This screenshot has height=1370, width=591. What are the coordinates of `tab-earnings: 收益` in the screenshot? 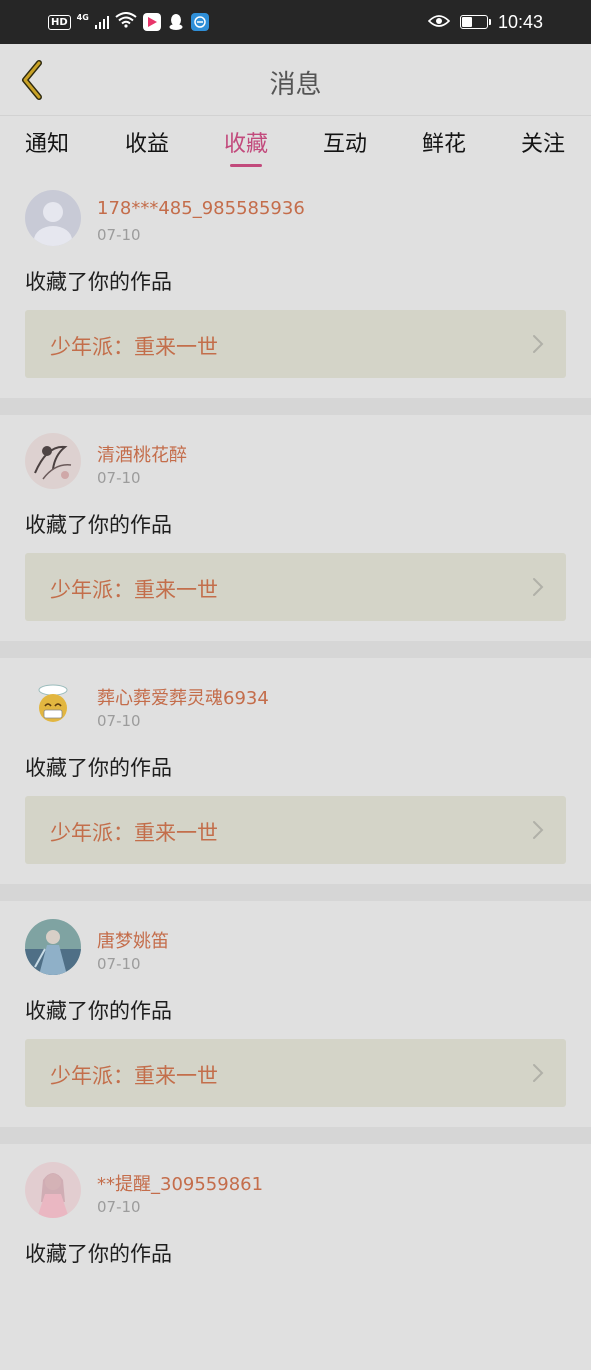 It's located at (147, 142).